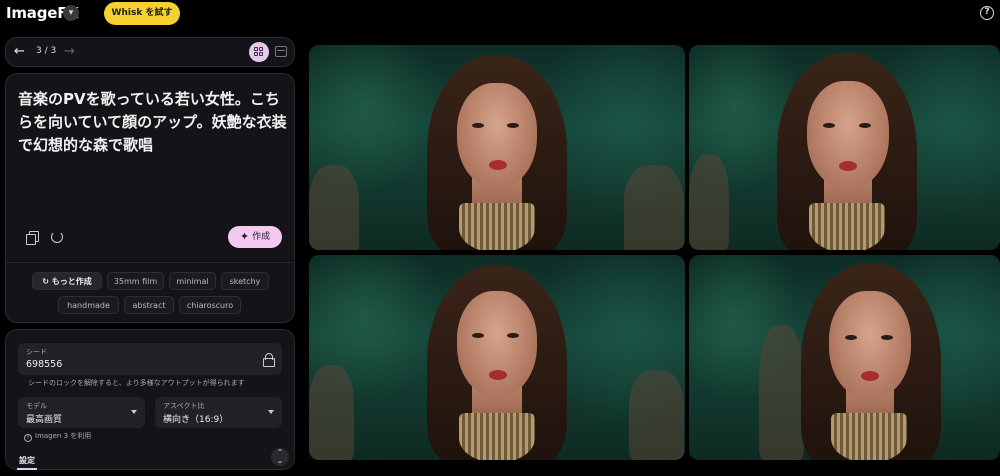  What do you see at coordinates (36, 352) in the screenshot?
I see `seed-label: シード` at bounding box center [36, 352].